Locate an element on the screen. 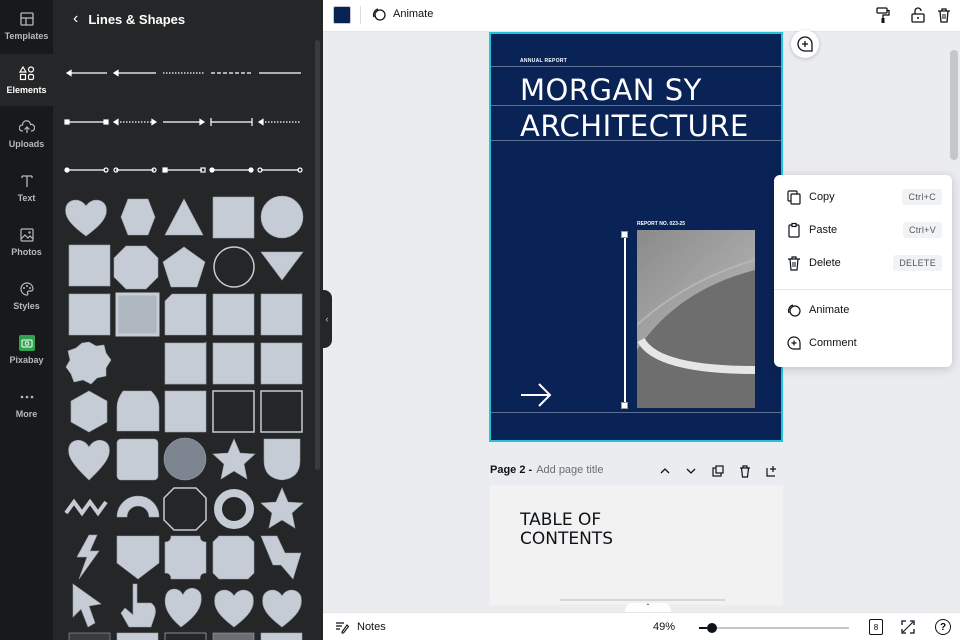  lightning-bold-shape is located at coordinates (281, 557).